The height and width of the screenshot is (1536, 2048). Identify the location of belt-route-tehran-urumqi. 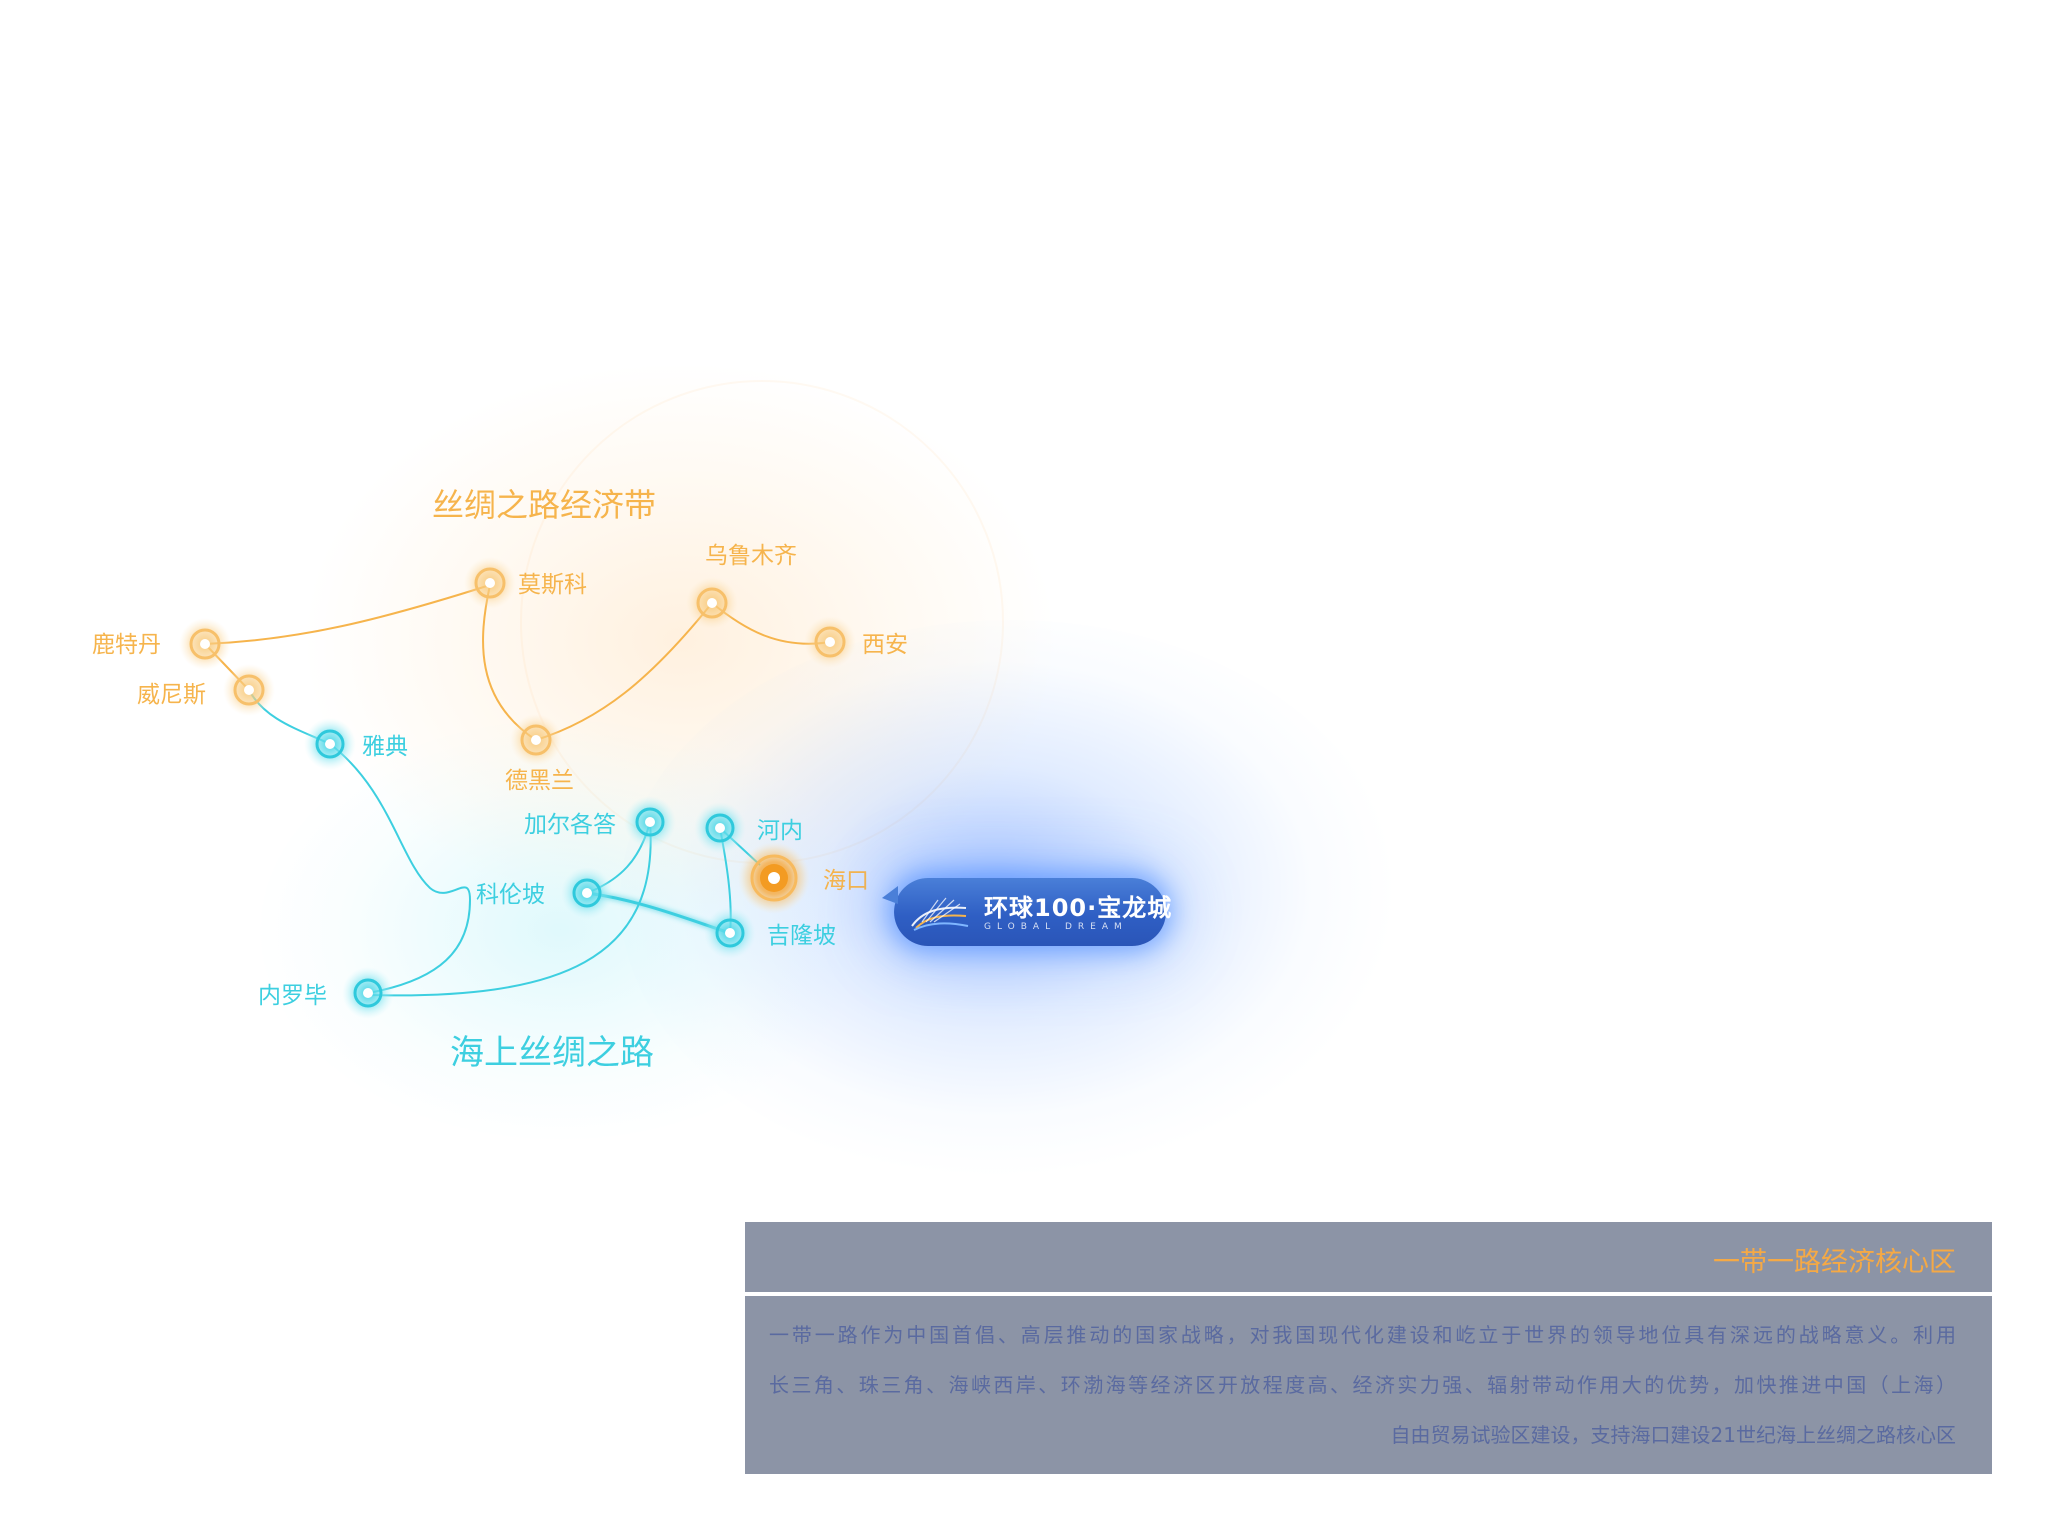
(624, 671).